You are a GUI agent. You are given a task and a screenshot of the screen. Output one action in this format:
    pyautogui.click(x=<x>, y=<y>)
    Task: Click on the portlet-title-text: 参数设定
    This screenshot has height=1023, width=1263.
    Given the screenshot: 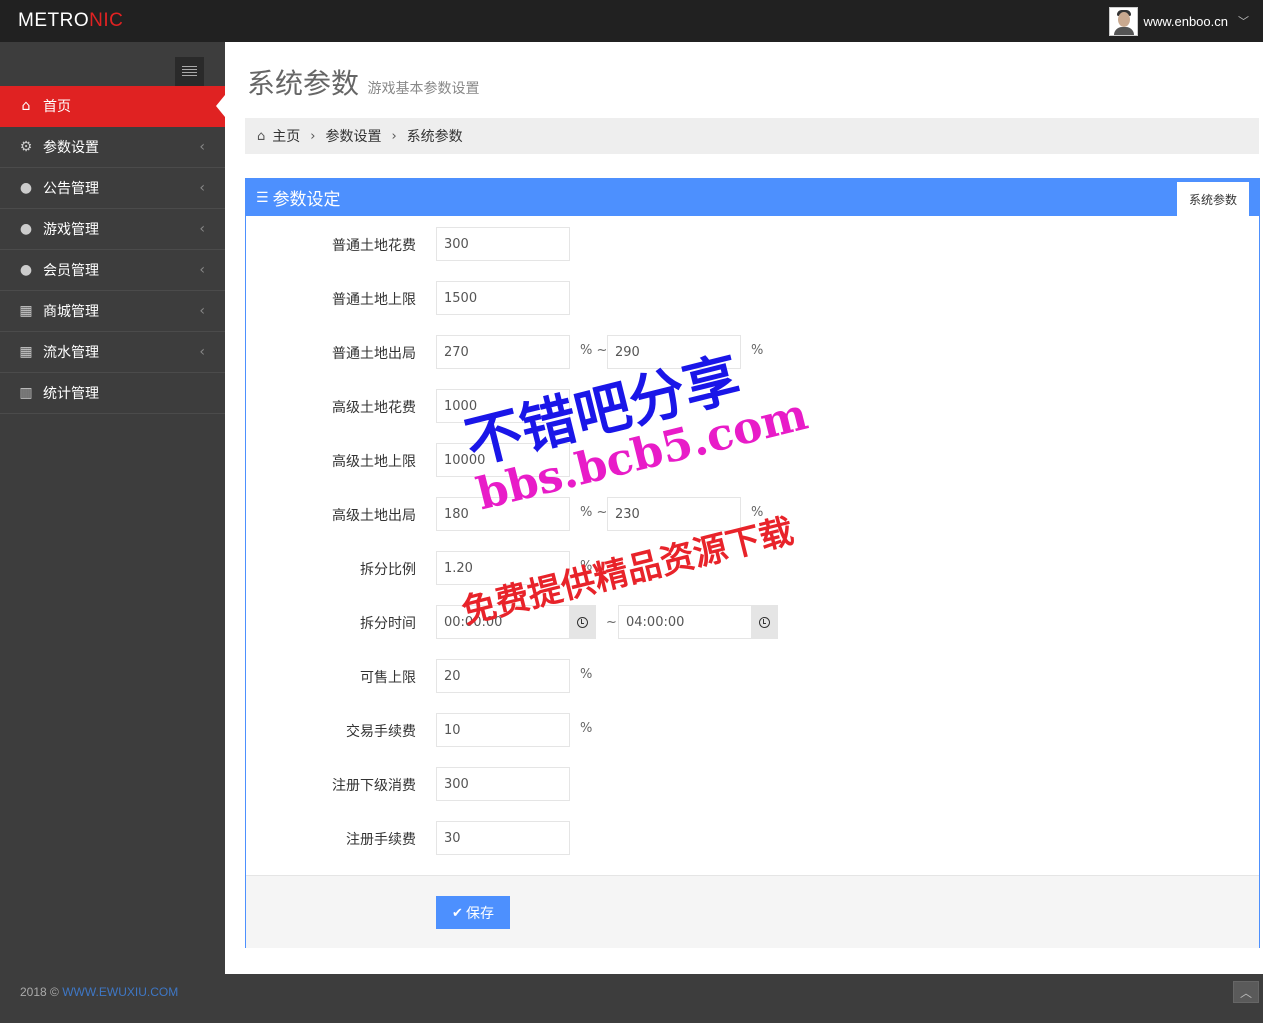 What is the action you would take?
    pyautogui.click(x=306, y=200)
    